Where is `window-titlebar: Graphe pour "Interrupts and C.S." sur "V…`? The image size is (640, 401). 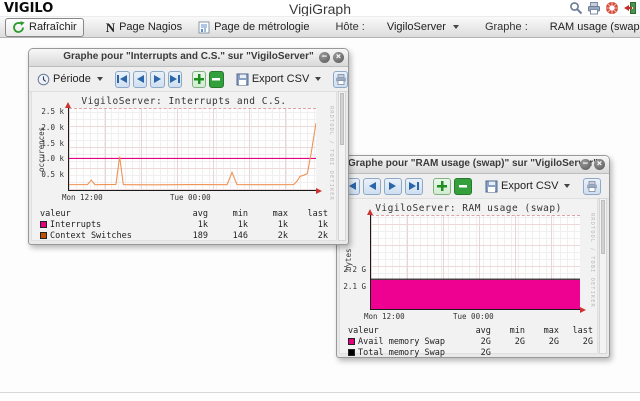 window-titlebar: Graphe pour "Interrupts and C.S." sur "V… is located at coordinates (188, 58).